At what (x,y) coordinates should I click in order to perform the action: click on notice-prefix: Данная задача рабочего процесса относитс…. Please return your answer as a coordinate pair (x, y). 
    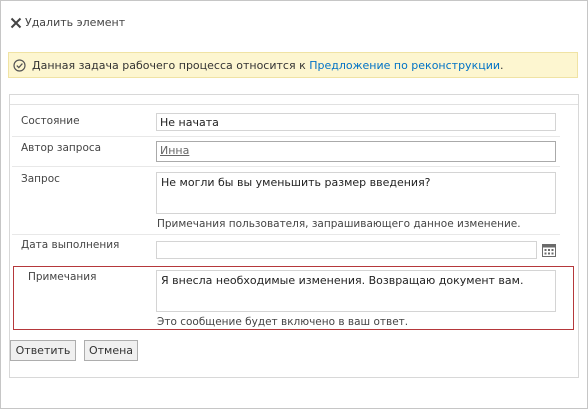
    Looking at the image, I should click on (171, 65).